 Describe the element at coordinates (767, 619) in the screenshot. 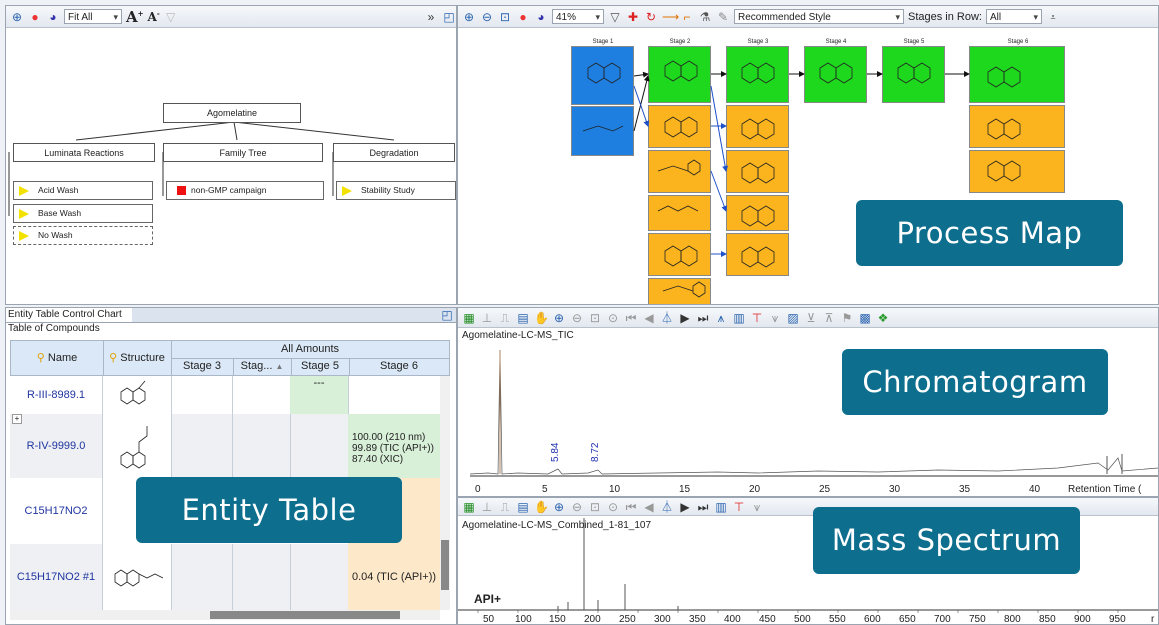

I see `x-tick: 450` at that location.